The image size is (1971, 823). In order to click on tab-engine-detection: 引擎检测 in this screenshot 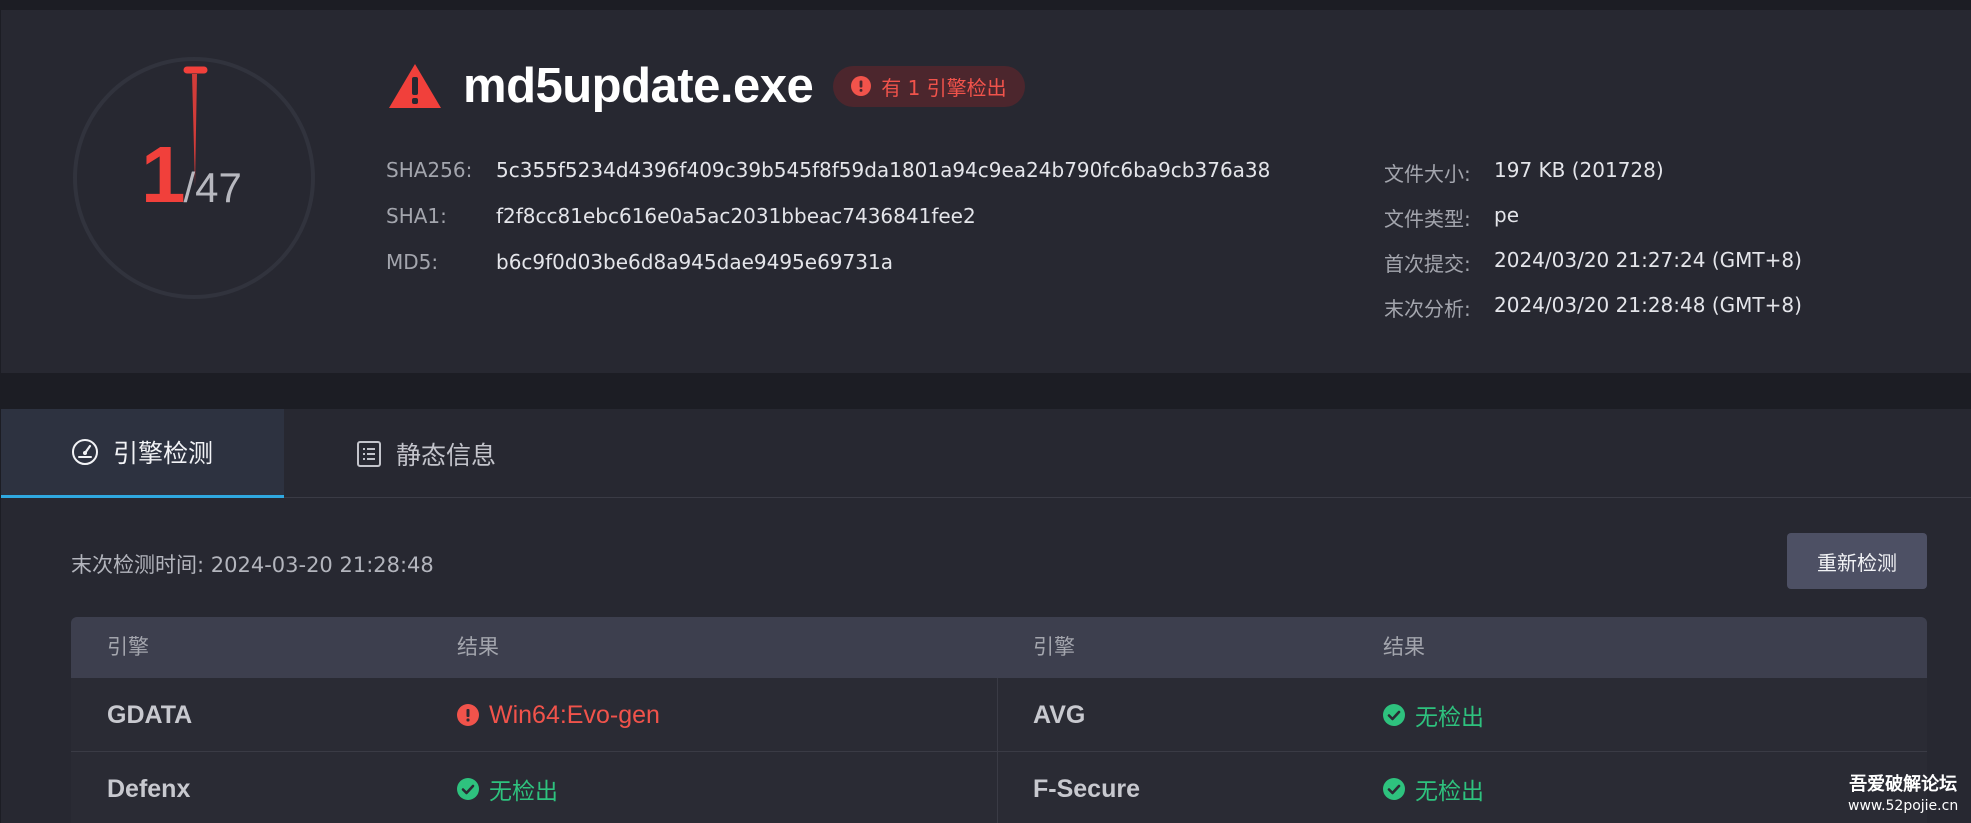, I will do `click(142, 453)`.